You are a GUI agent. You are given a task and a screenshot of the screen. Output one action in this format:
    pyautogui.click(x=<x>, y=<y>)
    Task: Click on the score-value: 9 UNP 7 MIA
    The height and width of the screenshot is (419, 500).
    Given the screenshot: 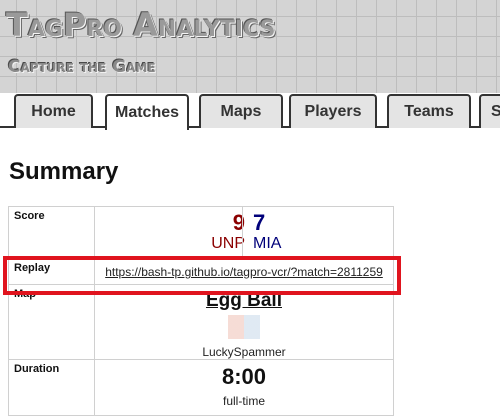 What is the action you would take?
    pyautogui.click(x=244, y=232)
    